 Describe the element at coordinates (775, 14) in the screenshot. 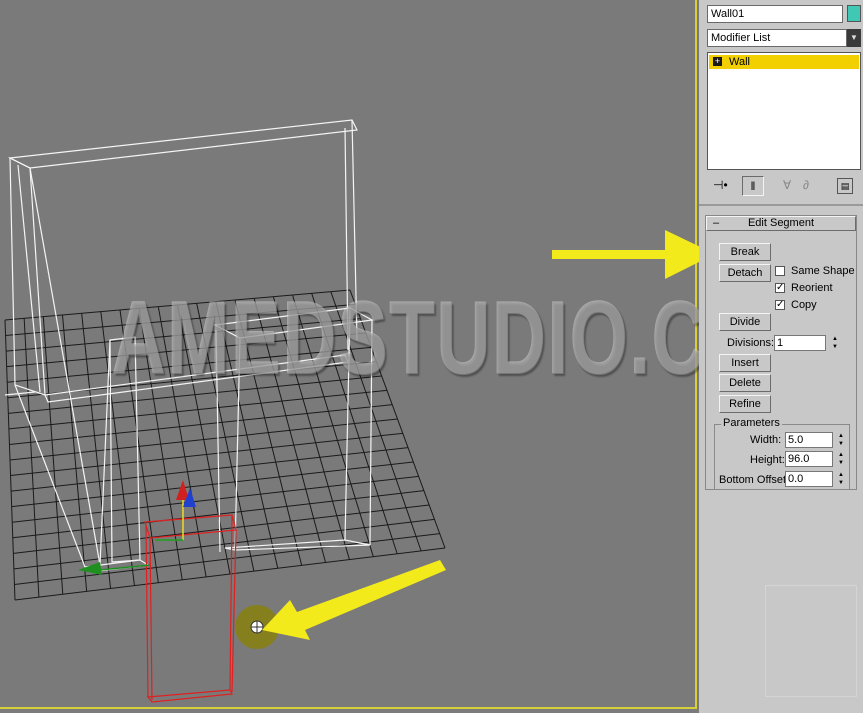

I see `object-name-field: Wall01` at that location.